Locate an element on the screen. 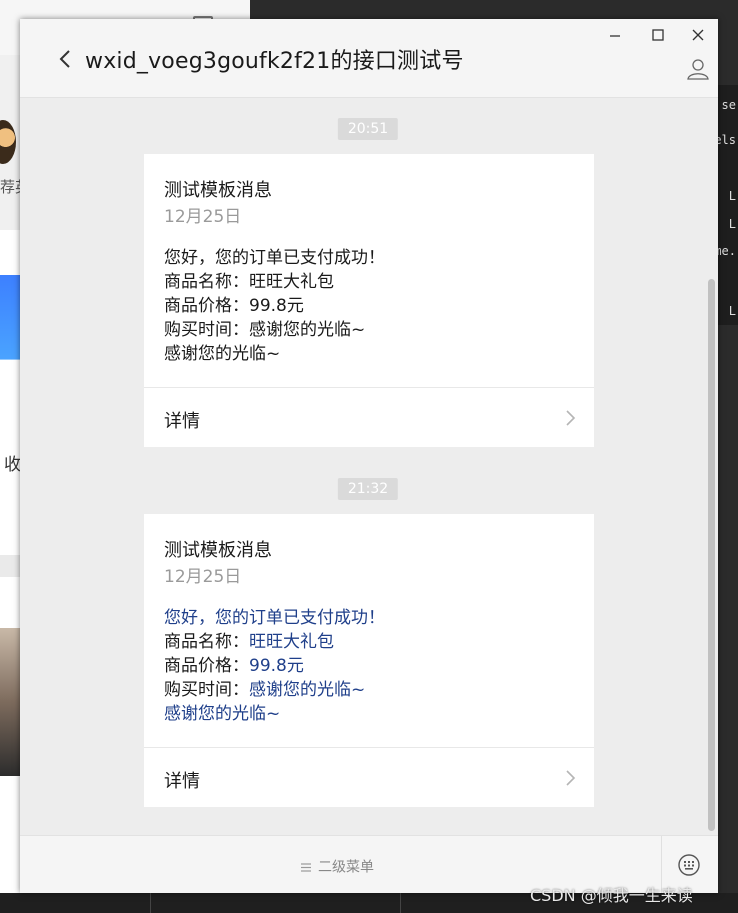  maximize-icon is located at coordinates (658, 35).